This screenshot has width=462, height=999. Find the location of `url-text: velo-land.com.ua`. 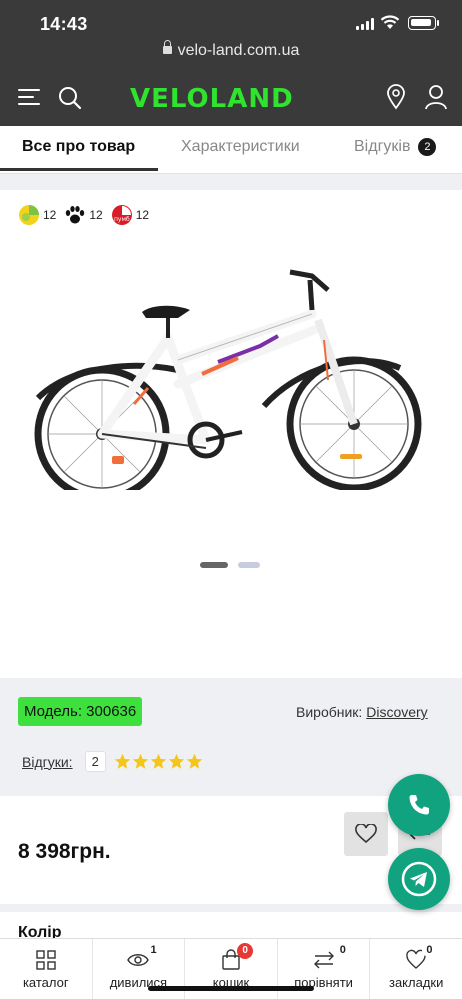

url-text: velo-land.com.ua is located at coordinates (238, 50).